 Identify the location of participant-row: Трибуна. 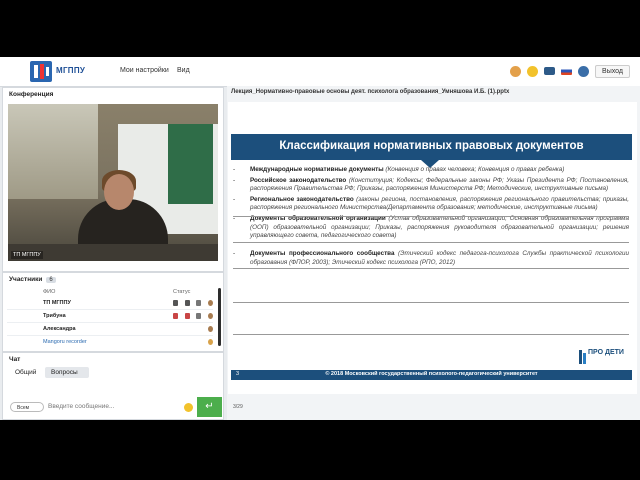
(110, 316).